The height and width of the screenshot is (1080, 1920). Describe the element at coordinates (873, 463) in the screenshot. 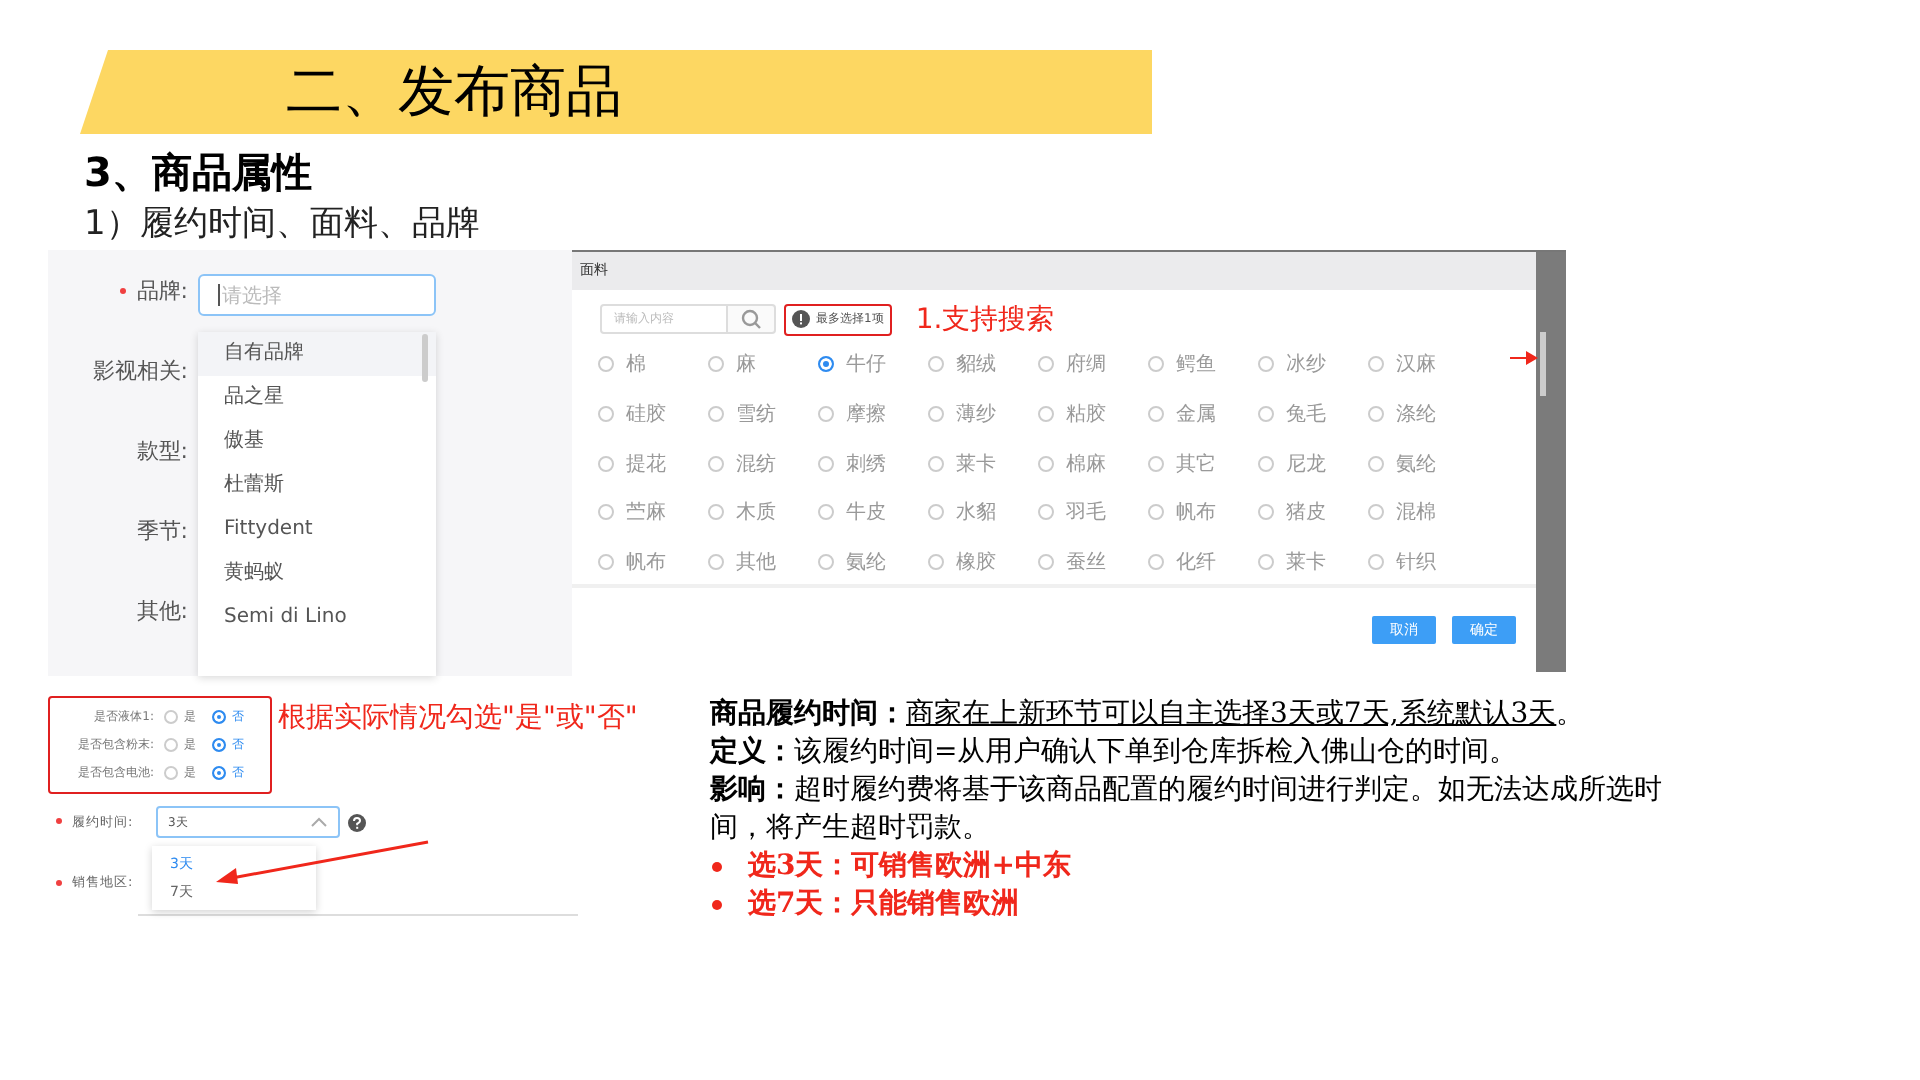

I see `radio-option: 刺绣` at that location.